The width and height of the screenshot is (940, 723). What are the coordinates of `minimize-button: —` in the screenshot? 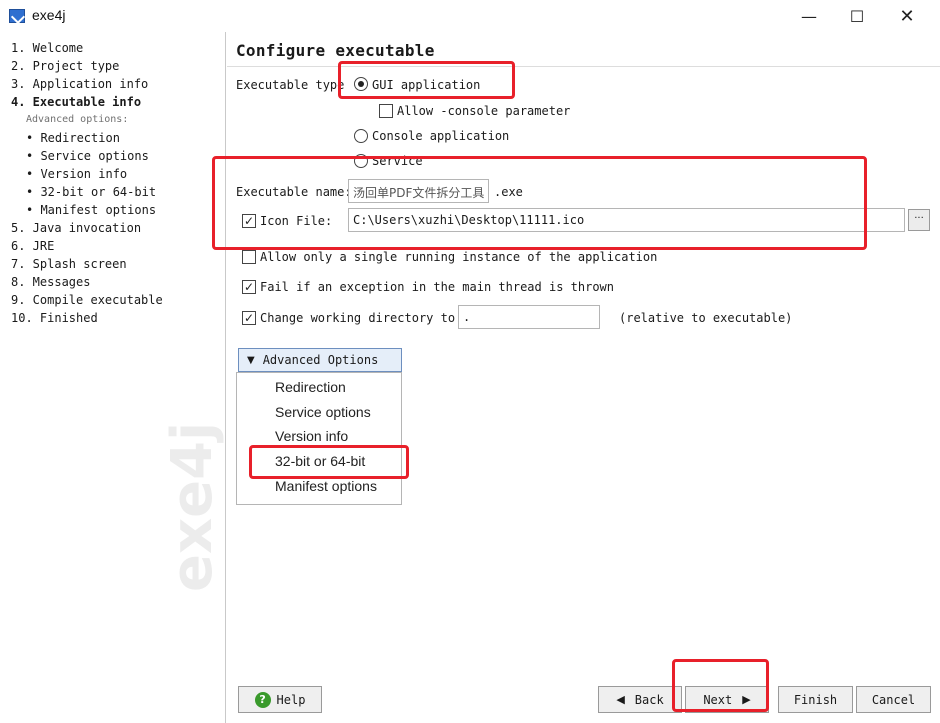 It's located at (809, 16).